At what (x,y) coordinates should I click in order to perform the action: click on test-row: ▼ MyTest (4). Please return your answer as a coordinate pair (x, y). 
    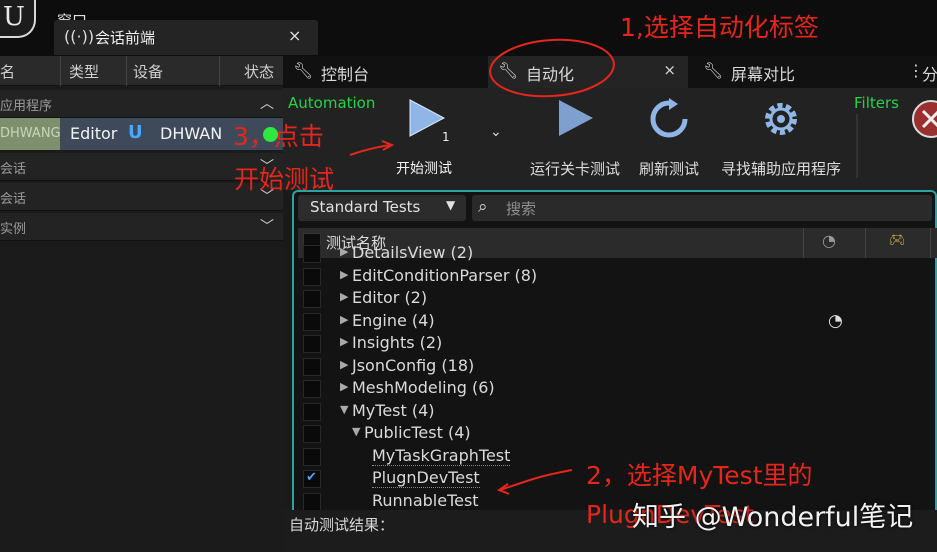
    Looking at the image, I should click on (617, 412).